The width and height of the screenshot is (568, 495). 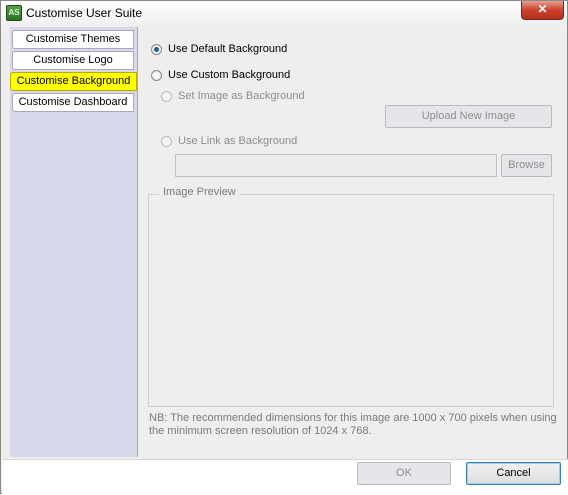 I want to click on app-icon: AS, so click(x=14, y=13).